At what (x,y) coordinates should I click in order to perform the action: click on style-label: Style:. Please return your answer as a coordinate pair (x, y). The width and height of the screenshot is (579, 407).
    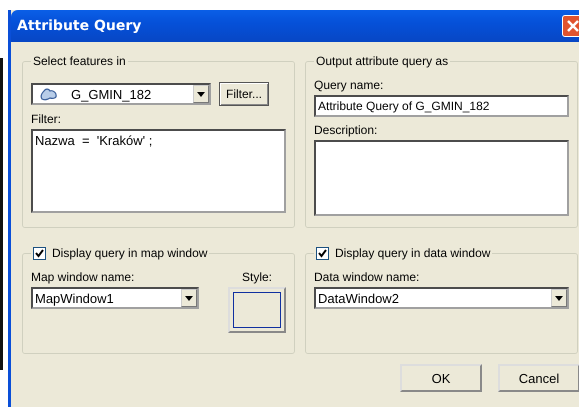
    Looking at the image, I should click on (257, 277).